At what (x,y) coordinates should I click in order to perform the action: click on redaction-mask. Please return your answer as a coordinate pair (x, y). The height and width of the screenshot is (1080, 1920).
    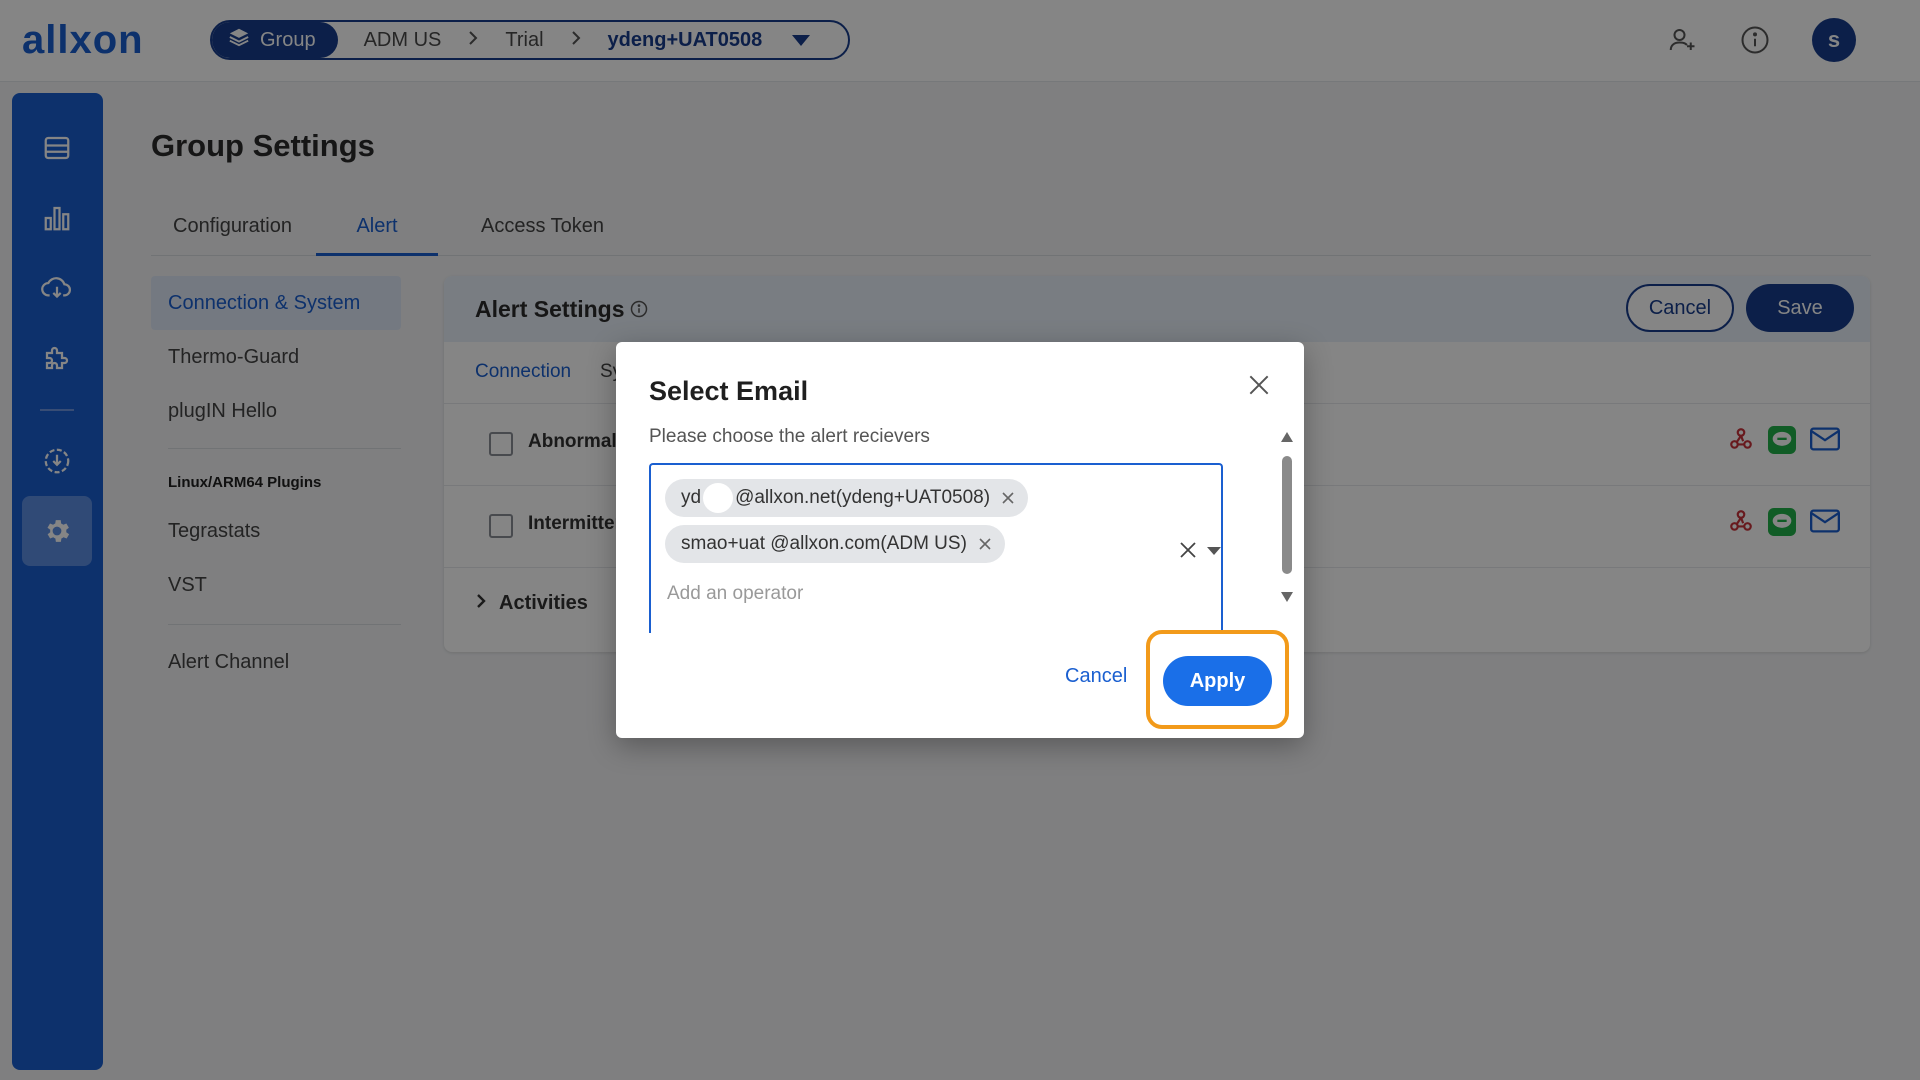
    Looking at the image, I should click on (718, 498).